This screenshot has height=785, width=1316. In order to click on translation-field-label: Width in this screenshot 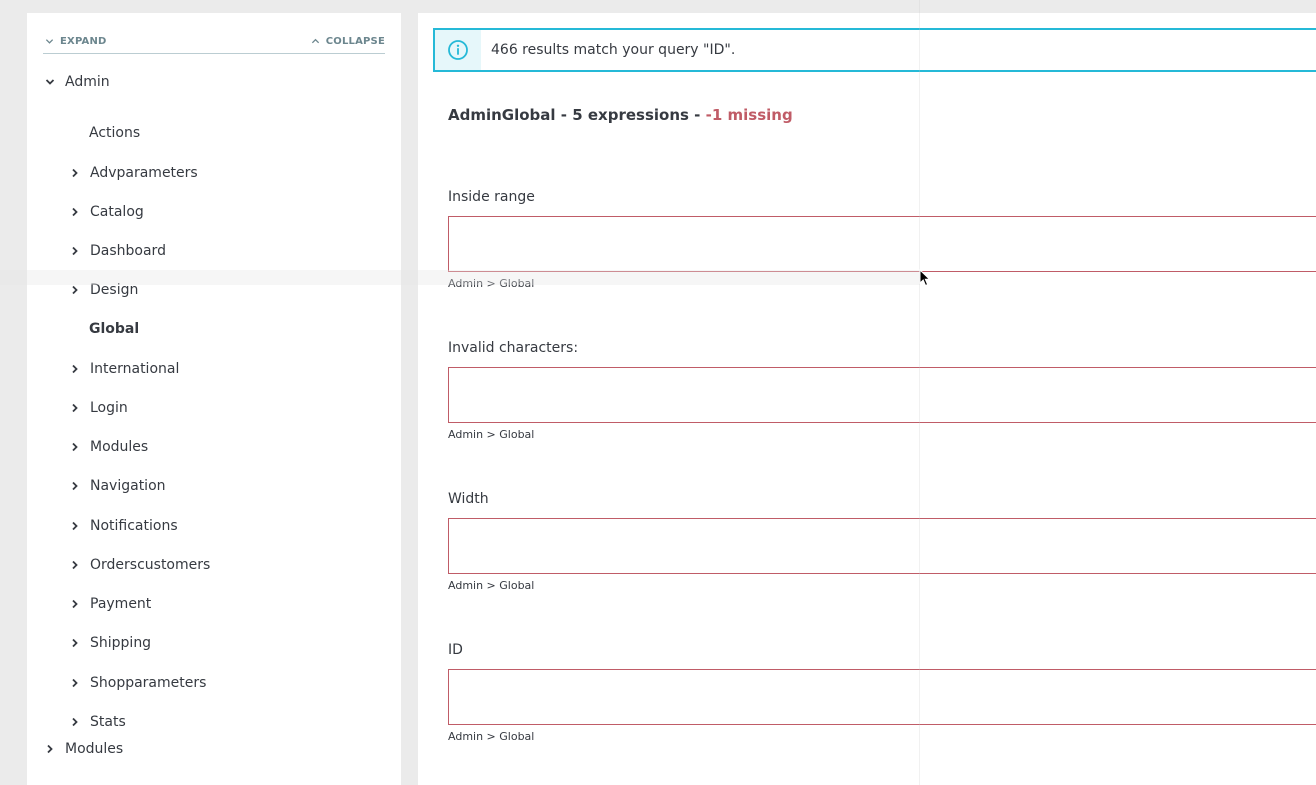, I will do `click(468, 499)`.